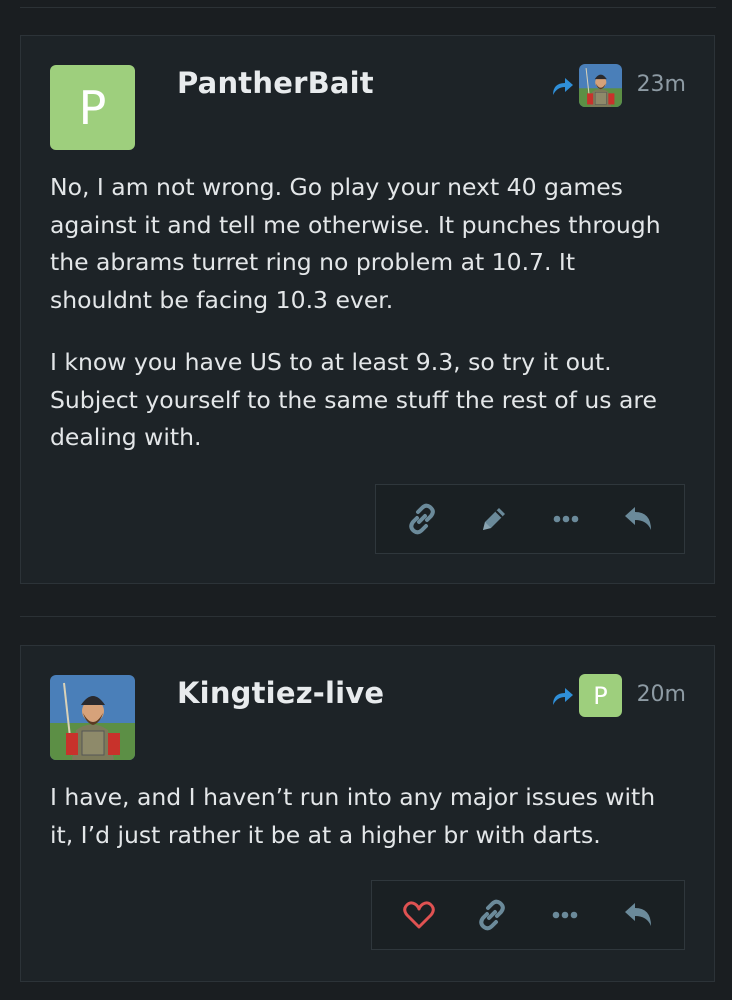 The height and width of the screenshot is (1000, 732). Describe the element at coordinates (661, 84) in the screenshot. I see `post-time: 23m` at that location.